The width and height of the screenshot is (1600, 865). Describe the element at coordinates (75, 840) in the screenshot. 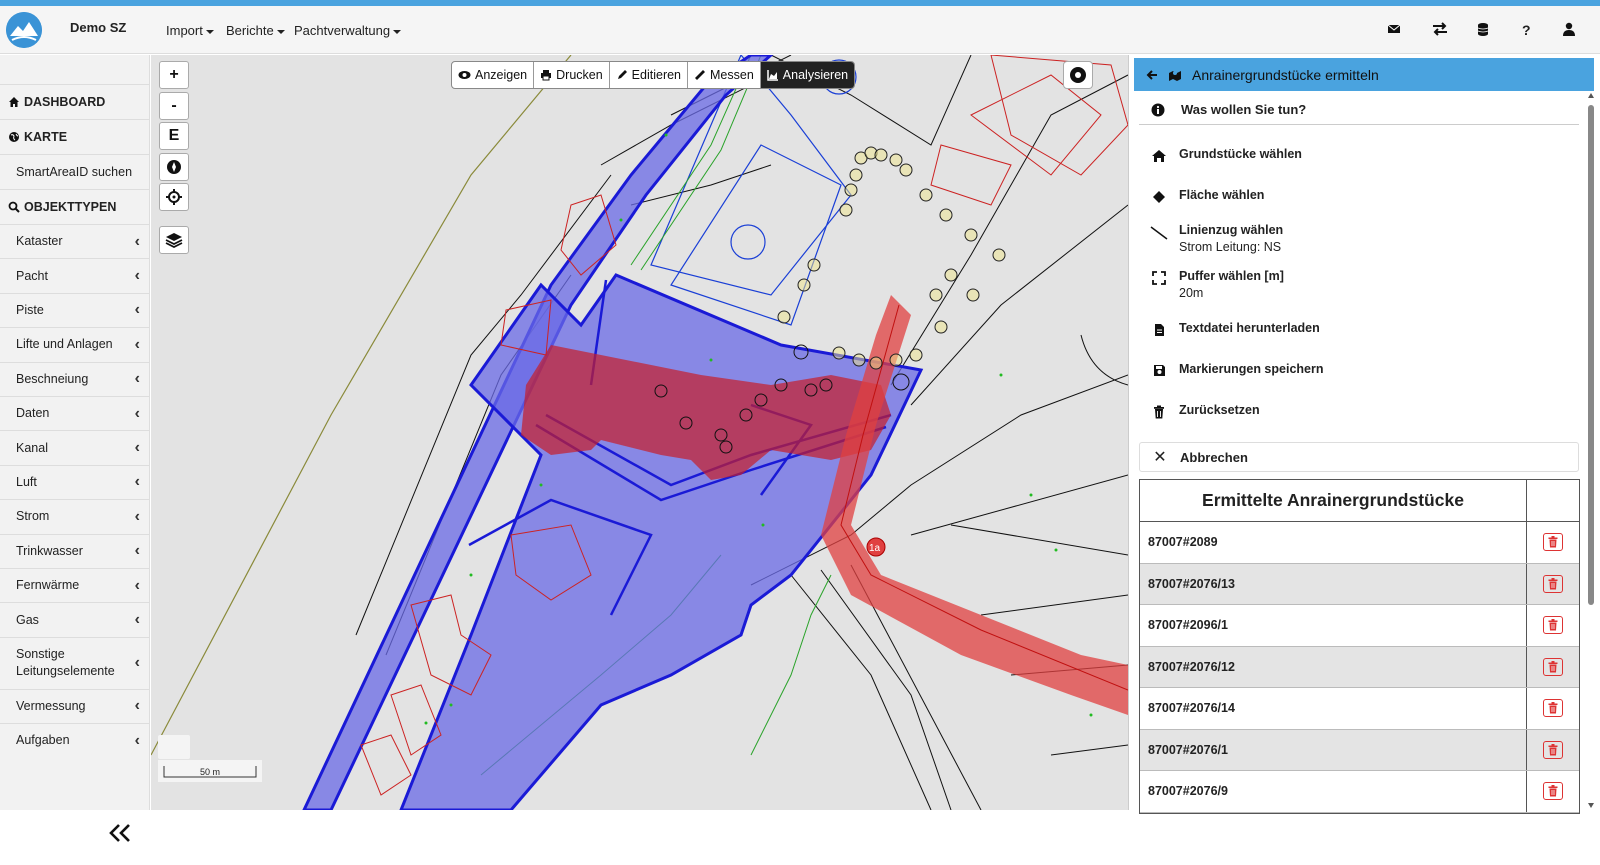

I see `sidebar-collapse-button` at that location.